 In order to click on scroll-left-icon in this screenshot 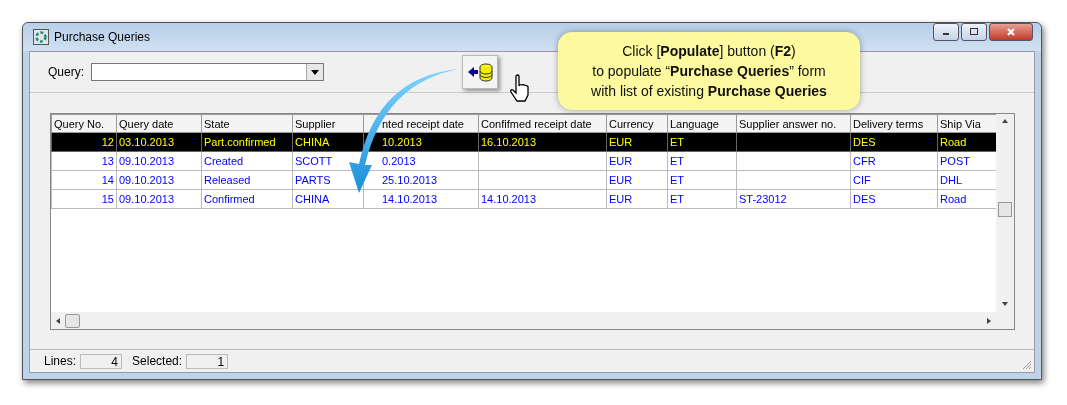, I will do `click(58, 320)`.